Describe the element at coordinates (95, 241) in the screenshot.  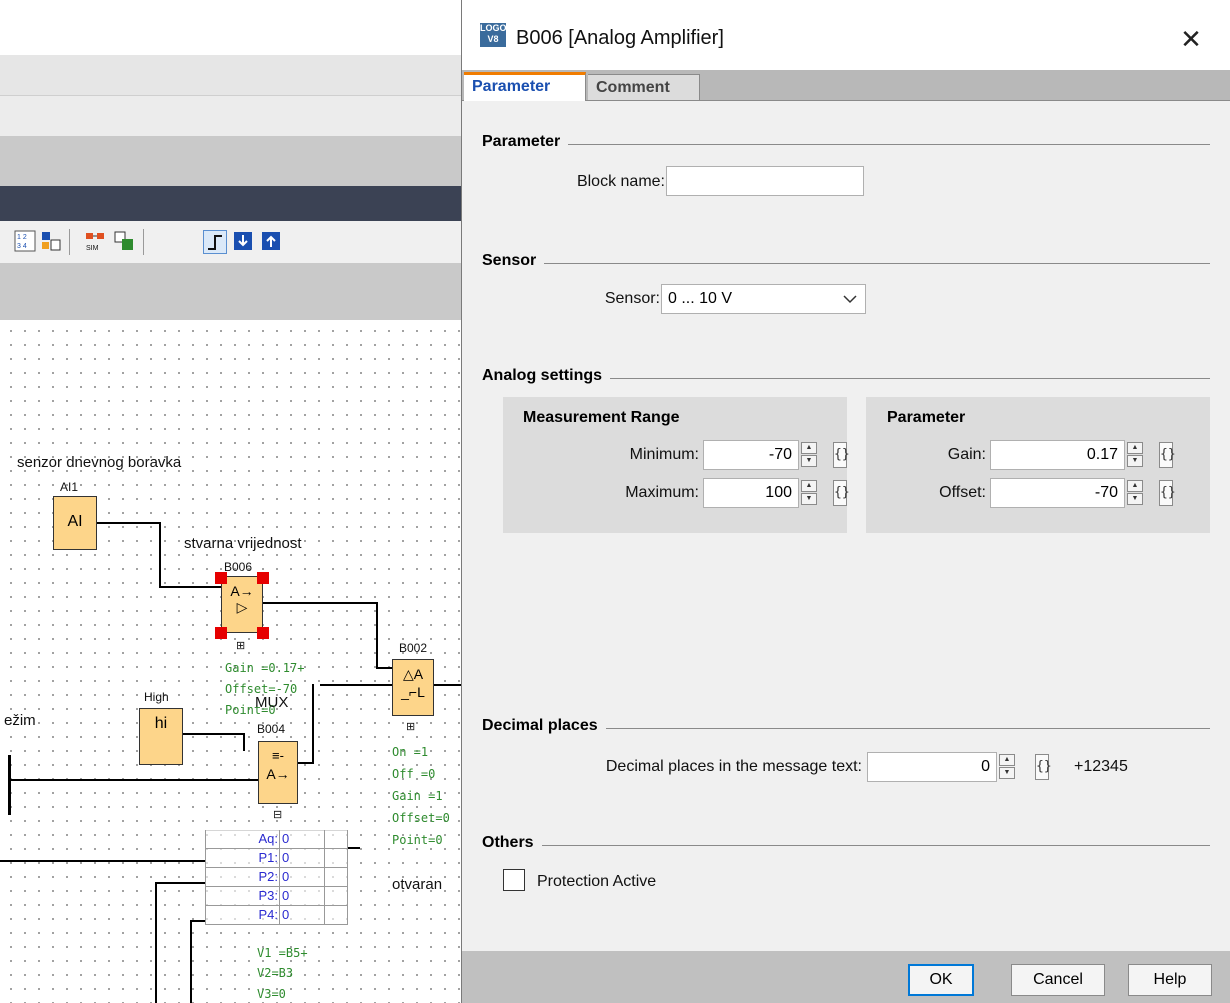
I see `simulation-network-icon: SIM` at that location.